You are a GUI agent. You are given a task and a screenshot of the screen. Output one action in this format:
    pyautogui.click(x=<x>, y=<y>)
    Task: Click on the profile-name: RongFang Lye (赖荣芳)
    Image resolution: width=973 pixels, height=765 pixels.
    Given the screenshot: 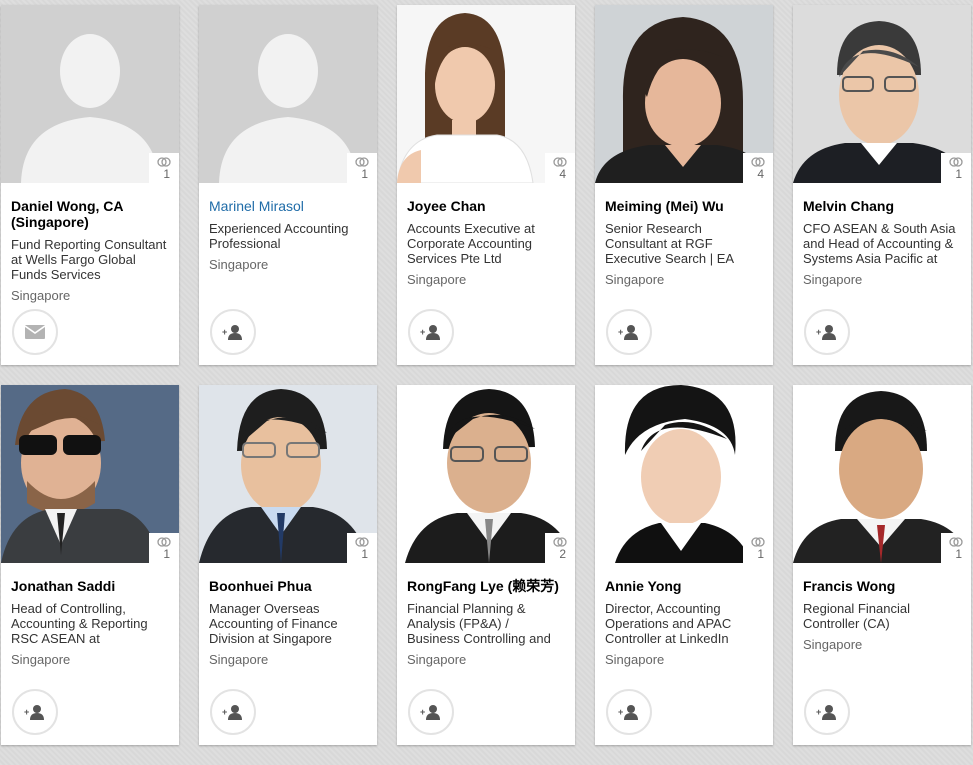 What is the action you would take?
    pyautogui.click(x=486, y=578)
    